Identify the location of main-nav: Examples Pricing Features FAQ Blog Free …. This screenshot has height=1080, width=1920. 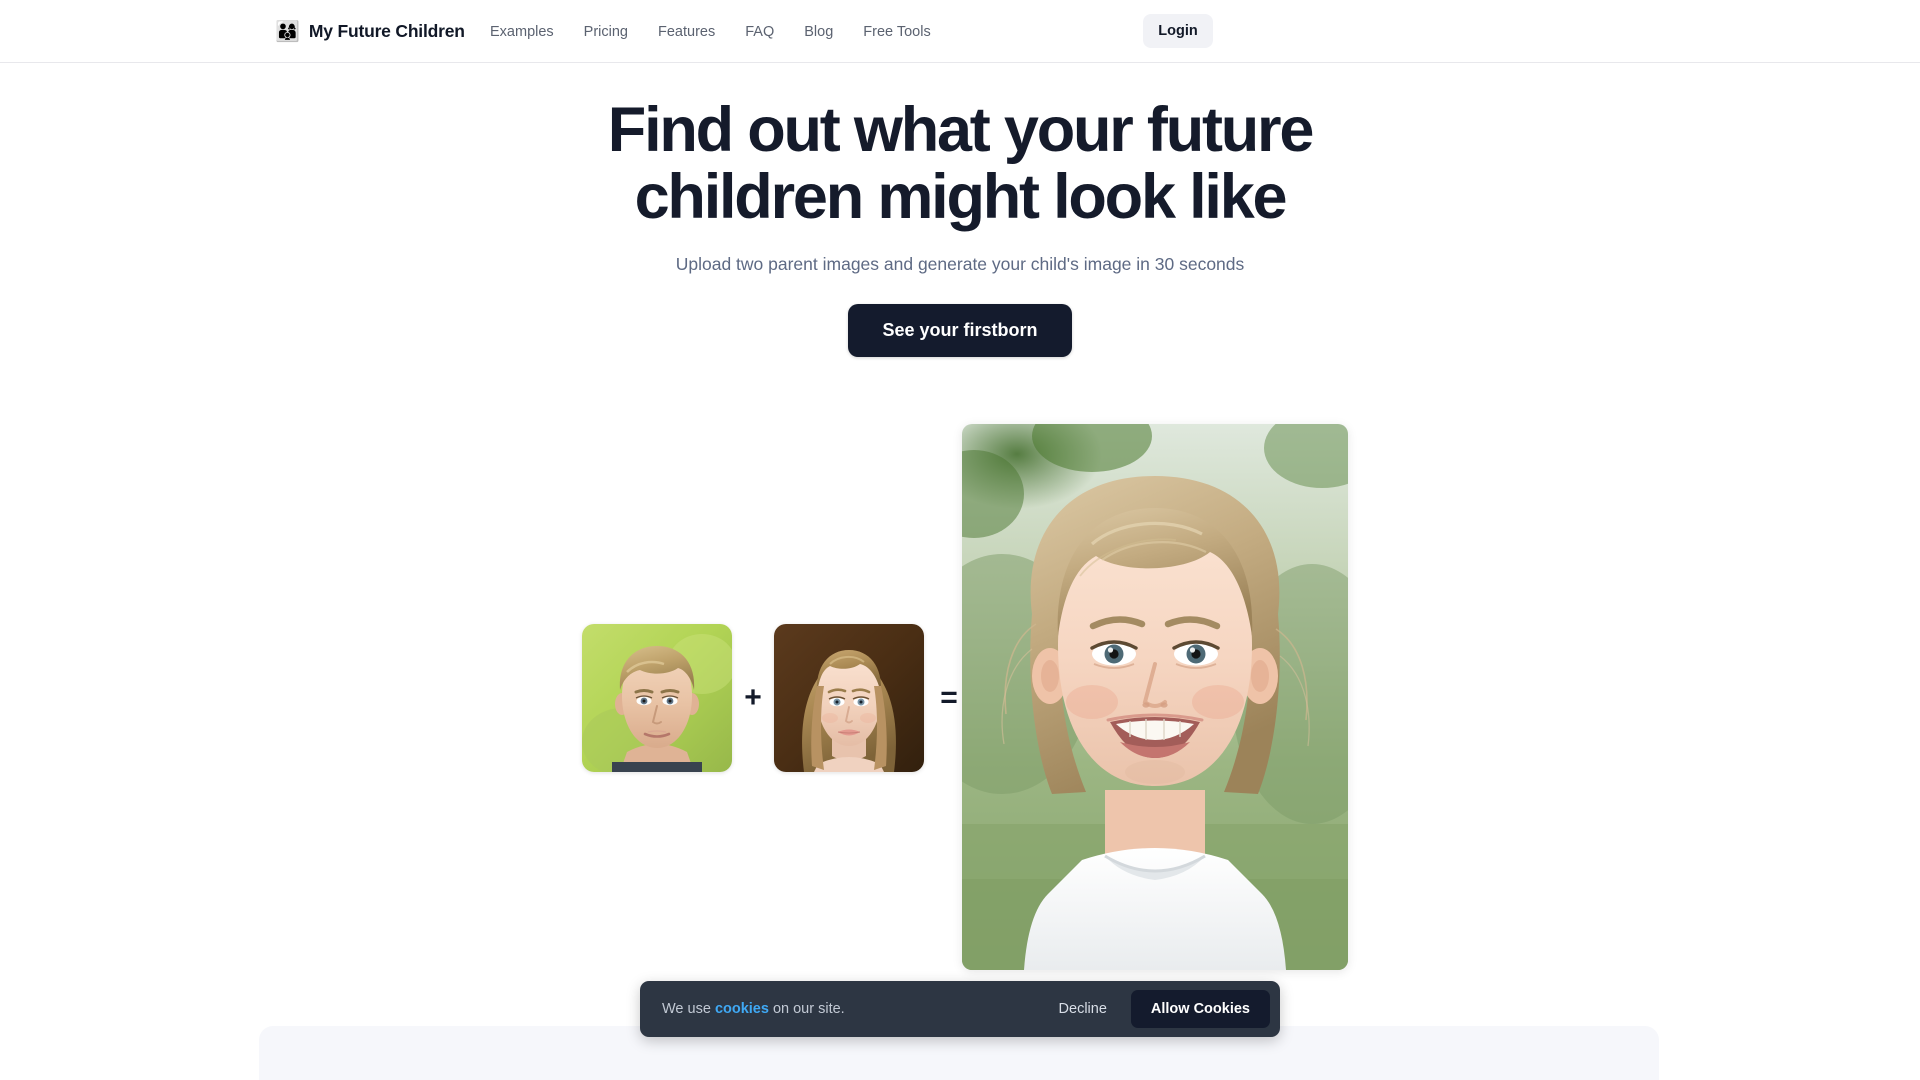
(718, 31).